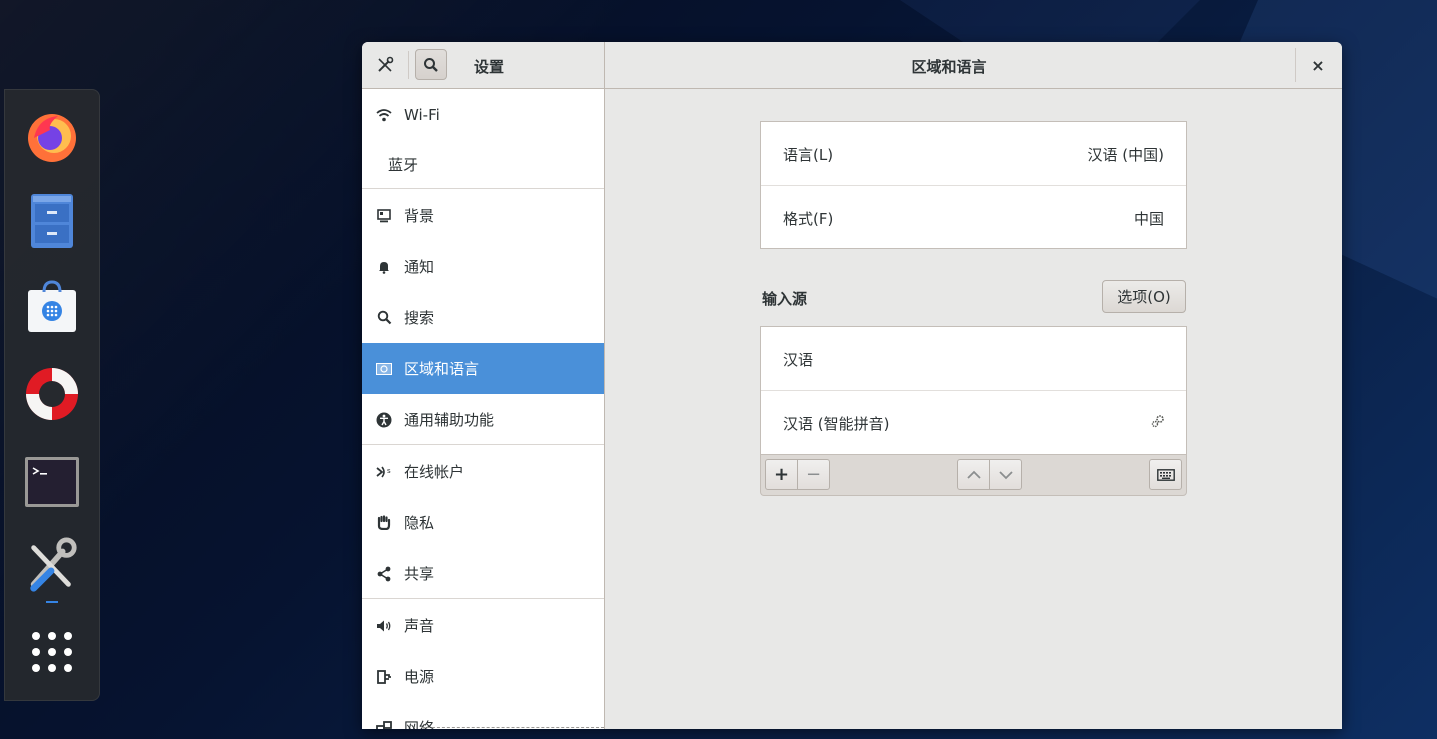 The height and width of the screenshot is (739, 1437). I want to click on sidebar-item-online-accounts: s 在线帐户, so click(483, 471).